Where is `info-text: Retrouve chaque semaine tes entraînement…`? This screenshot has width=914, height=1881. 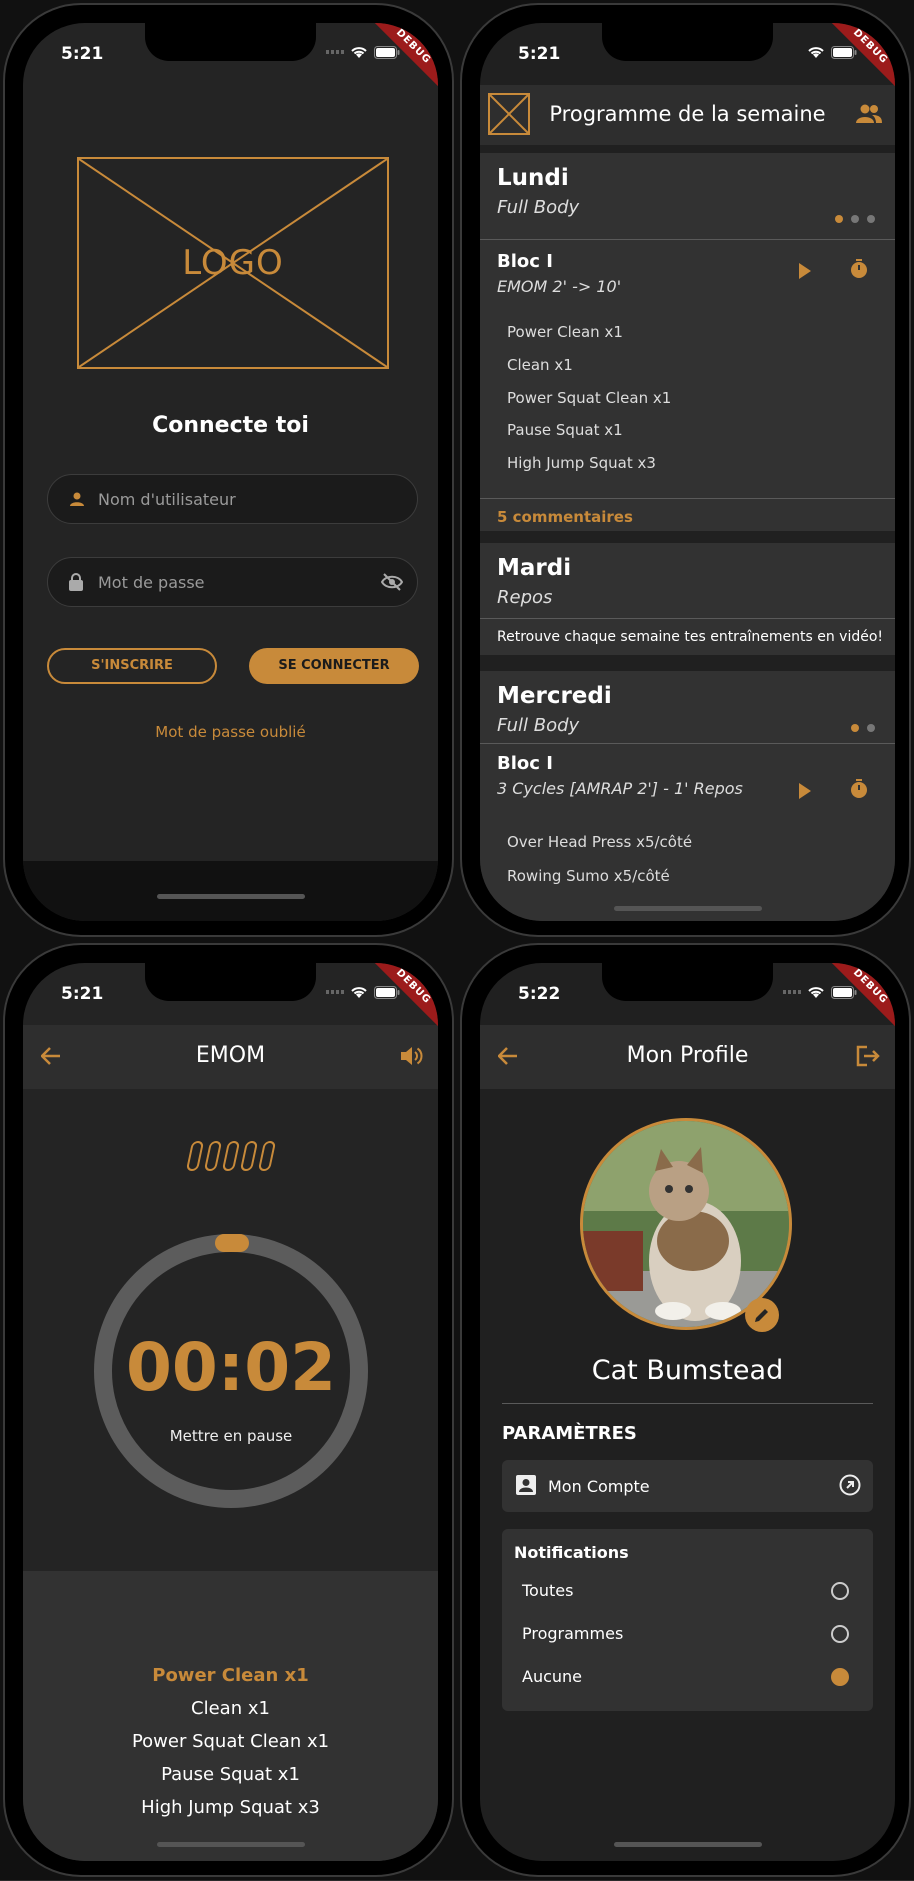 info-text: Retrouve chaque semaine tes entraînement… is located at coordinates (690, 637).